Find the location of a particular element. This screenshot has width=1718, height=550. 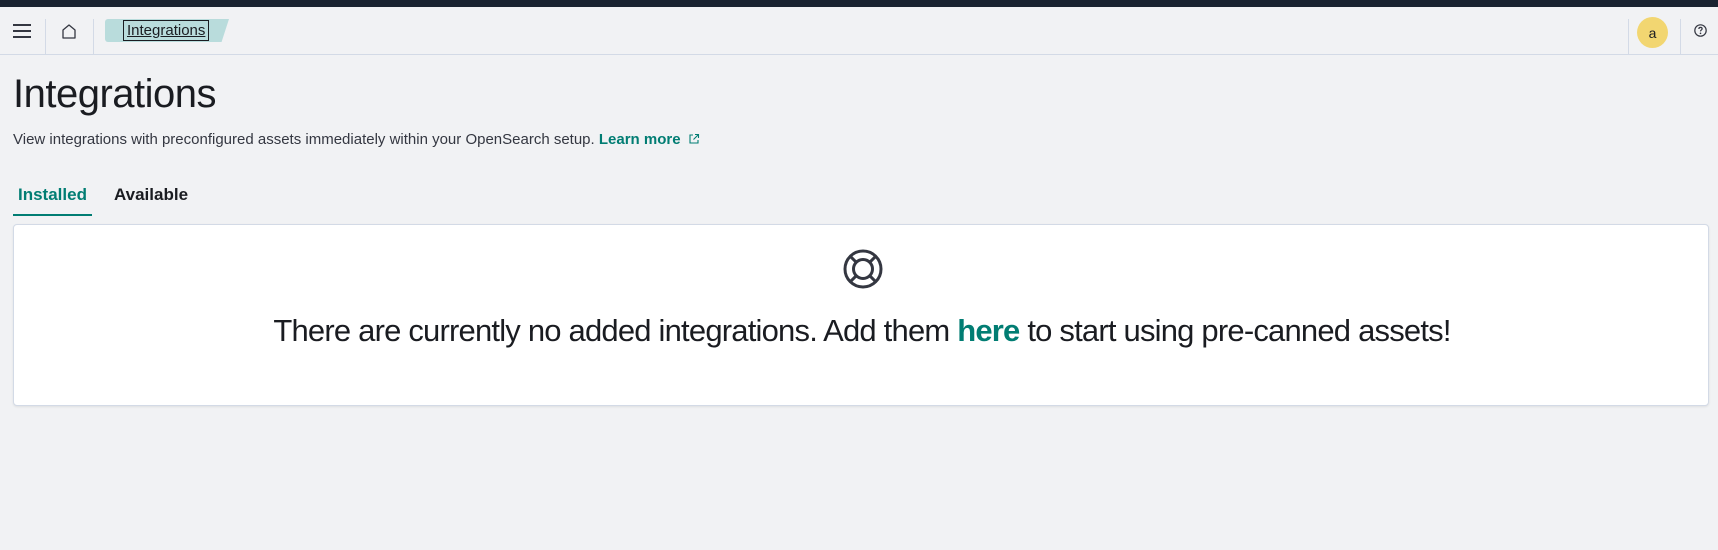

learn-more-link: Learn more is located at coordinates (649, 139).